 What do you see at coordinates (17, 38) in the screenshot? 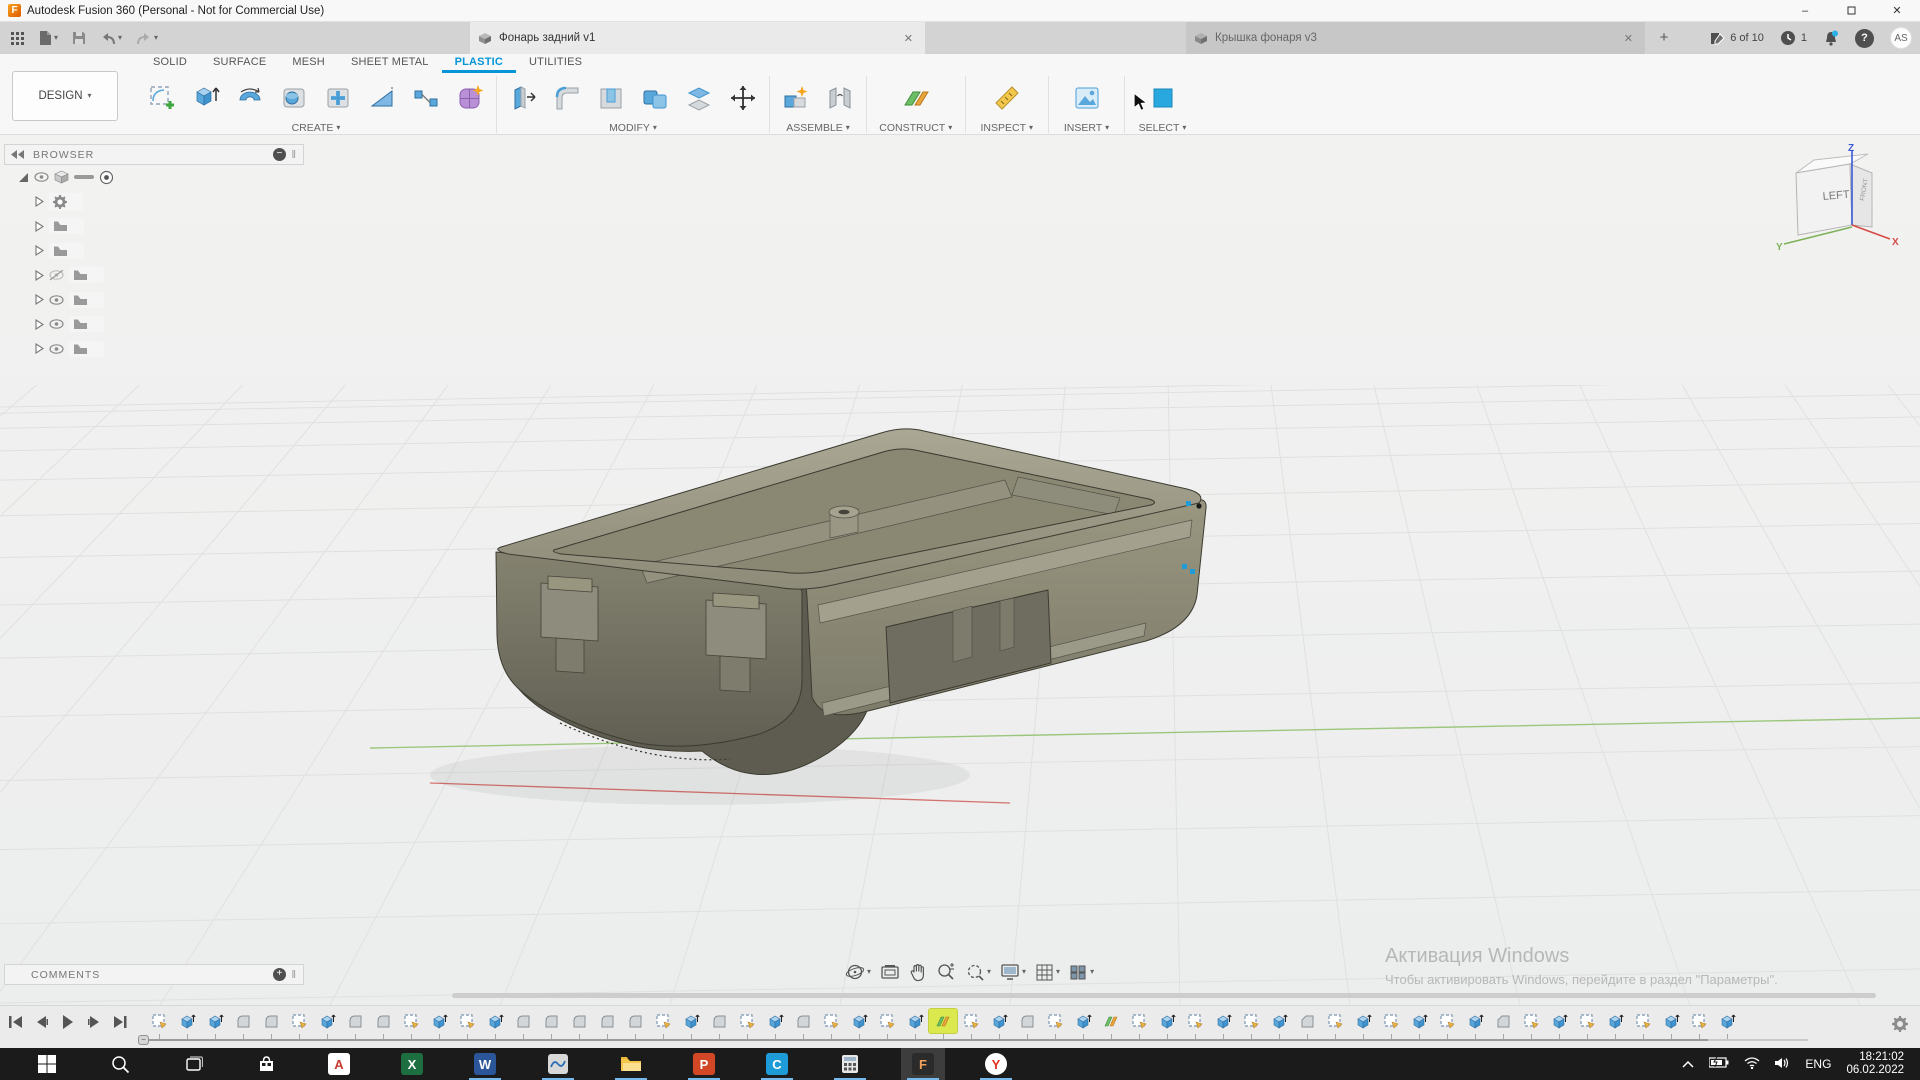
I see `app-grid-menu-button` at bounding box center [17, 38].